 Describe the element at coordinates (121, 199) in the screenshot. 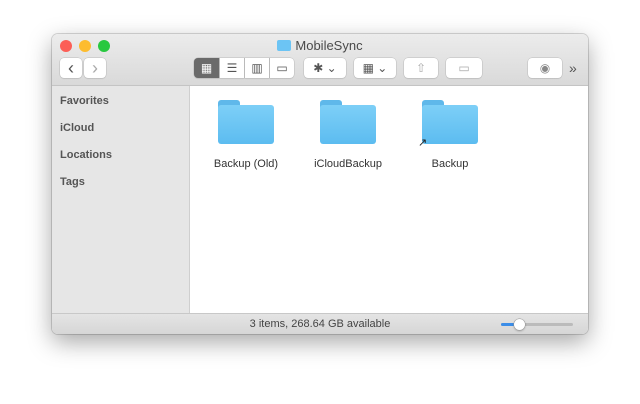

I see `sidebar: Favorites iCloud Locations Tags` at that location.